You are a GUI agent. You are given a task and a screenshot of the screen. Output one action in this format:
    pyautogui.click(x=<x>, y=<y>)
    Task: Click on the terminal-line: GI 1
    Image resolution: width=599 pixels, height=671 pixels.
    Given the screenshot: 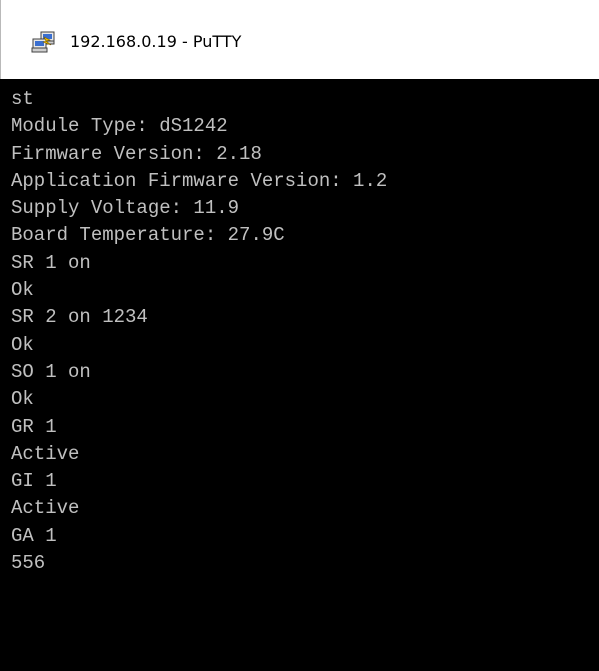 What is the action you would take?
    pyautogui.click(x=34, y=481)
    